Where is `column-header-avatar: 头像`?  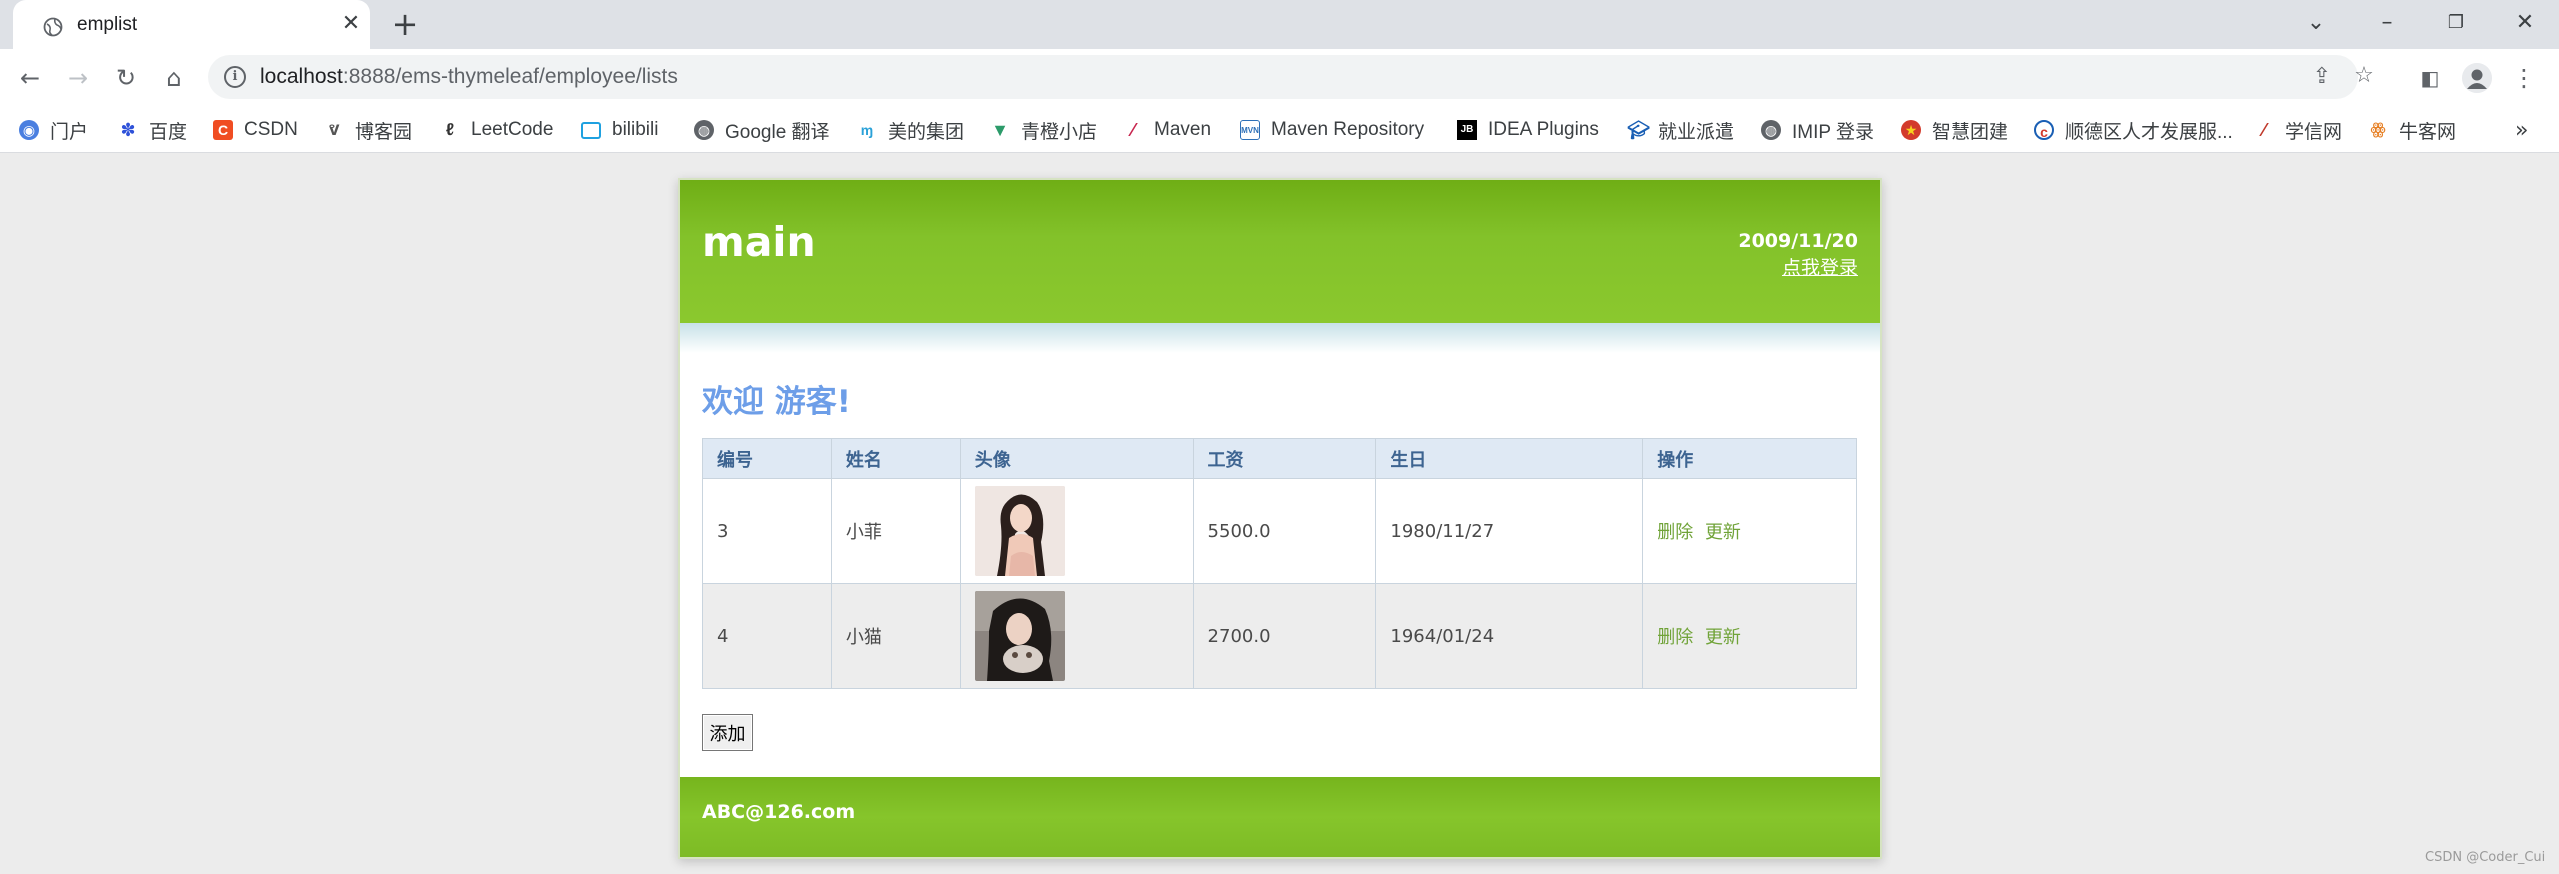 column-header-avatar: 头像 is located at coordinates (1076, 458).